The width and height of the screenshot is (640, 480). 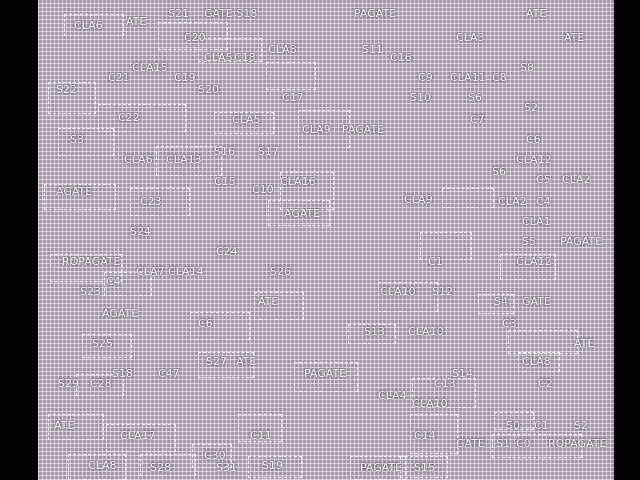 What do you see at coordinates (424, 467) in the screenshot?
I see `diagram-label: S15` at bounding box center [424, 467].